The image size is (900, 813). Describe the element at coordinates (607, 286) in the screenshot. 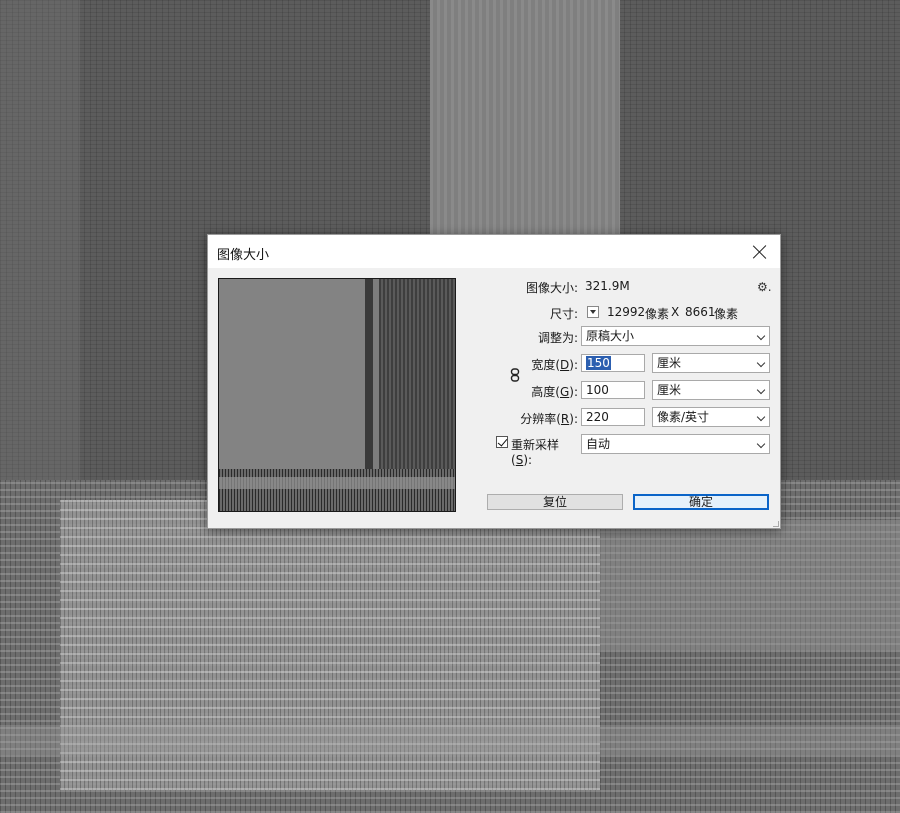

I see `image-size-value: 321.9M` at that location.